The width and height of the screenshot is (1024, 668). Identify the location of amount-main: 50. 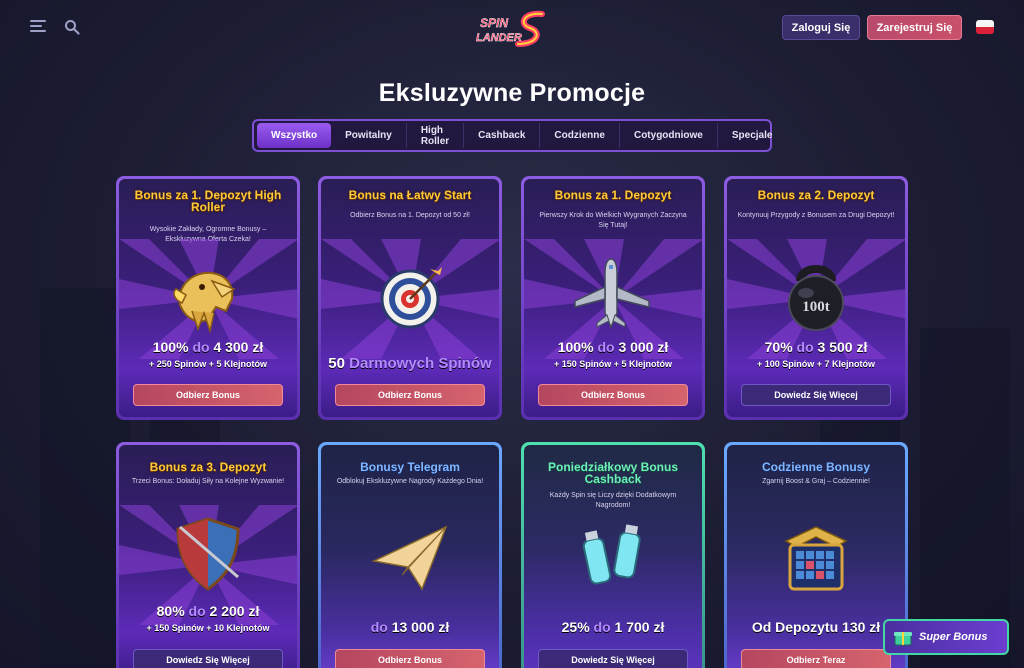
(336, 363).